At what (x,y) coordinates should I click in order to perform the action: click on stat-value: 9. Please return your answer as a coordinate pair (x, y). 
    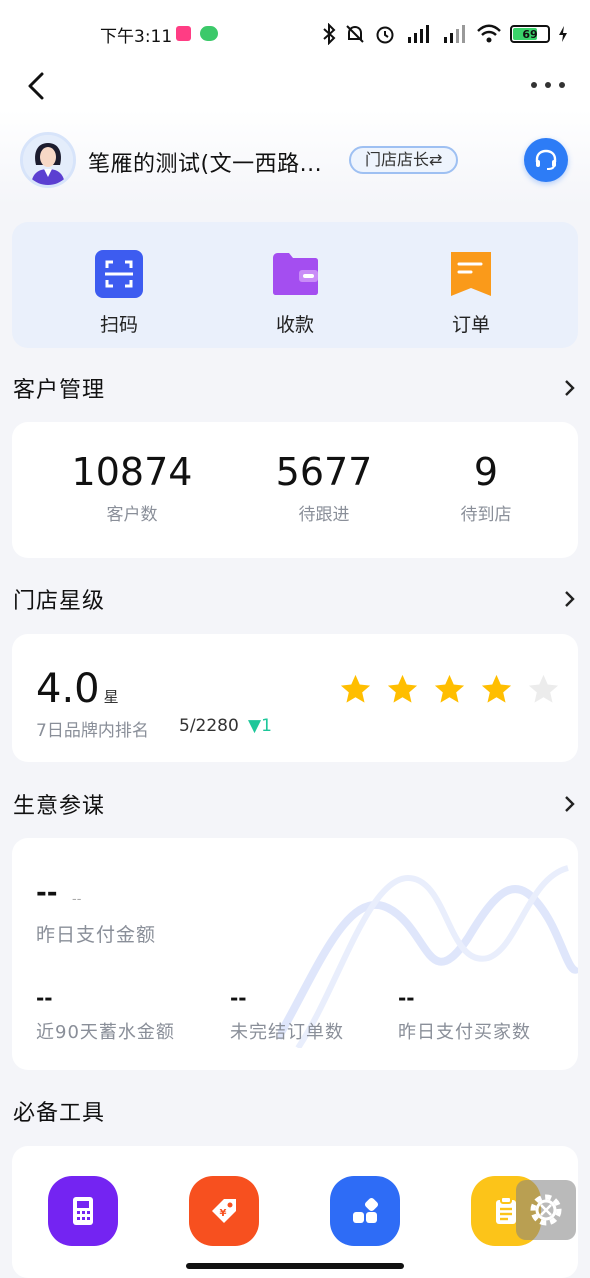
    Looking at the image, I should click on (486, 472).